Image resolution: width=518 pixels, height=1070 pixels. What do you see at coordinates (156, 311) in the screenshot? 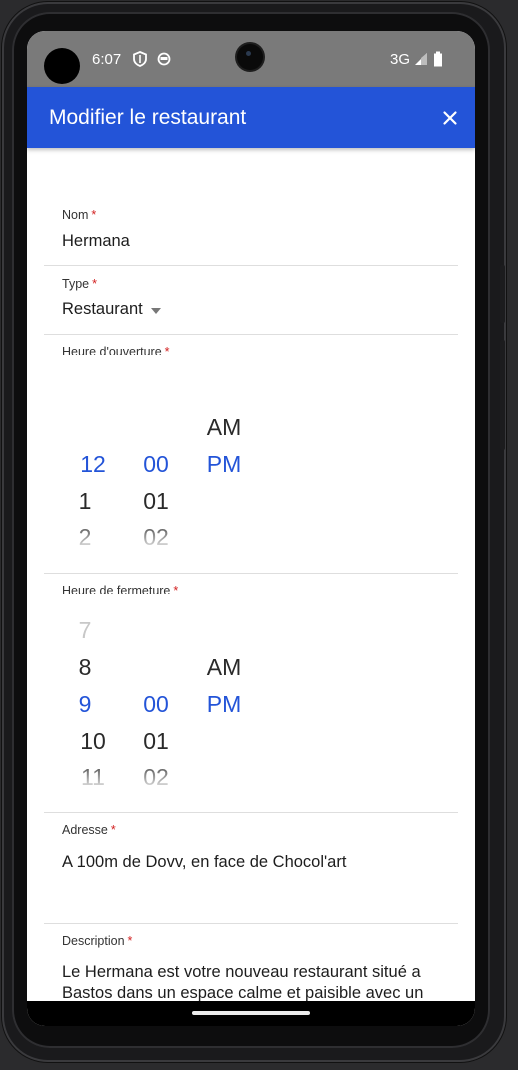
I see `chevron-down-icon` at bounding box center [156, 311].